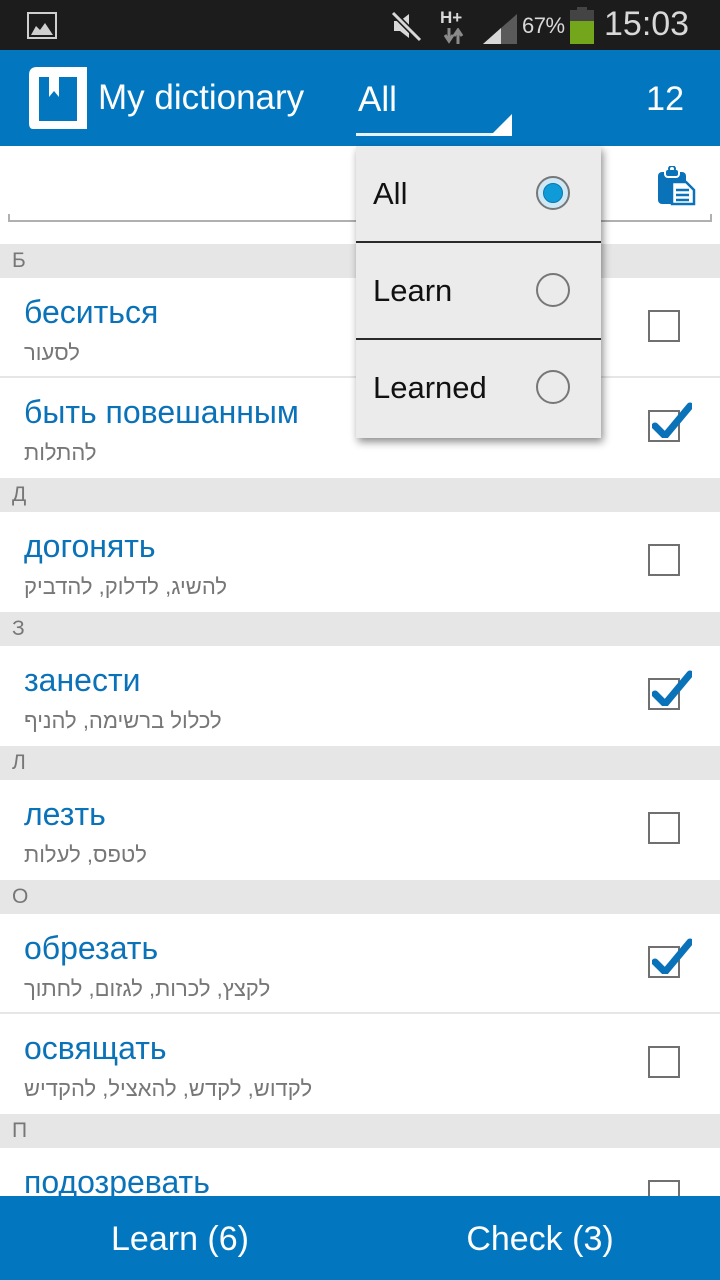 This screenshot has width=720, height=1280. What do you see at coordinates (478, 194) in the screenshot?
I see `filter-option-all: All` at bounding box center [478, 194].